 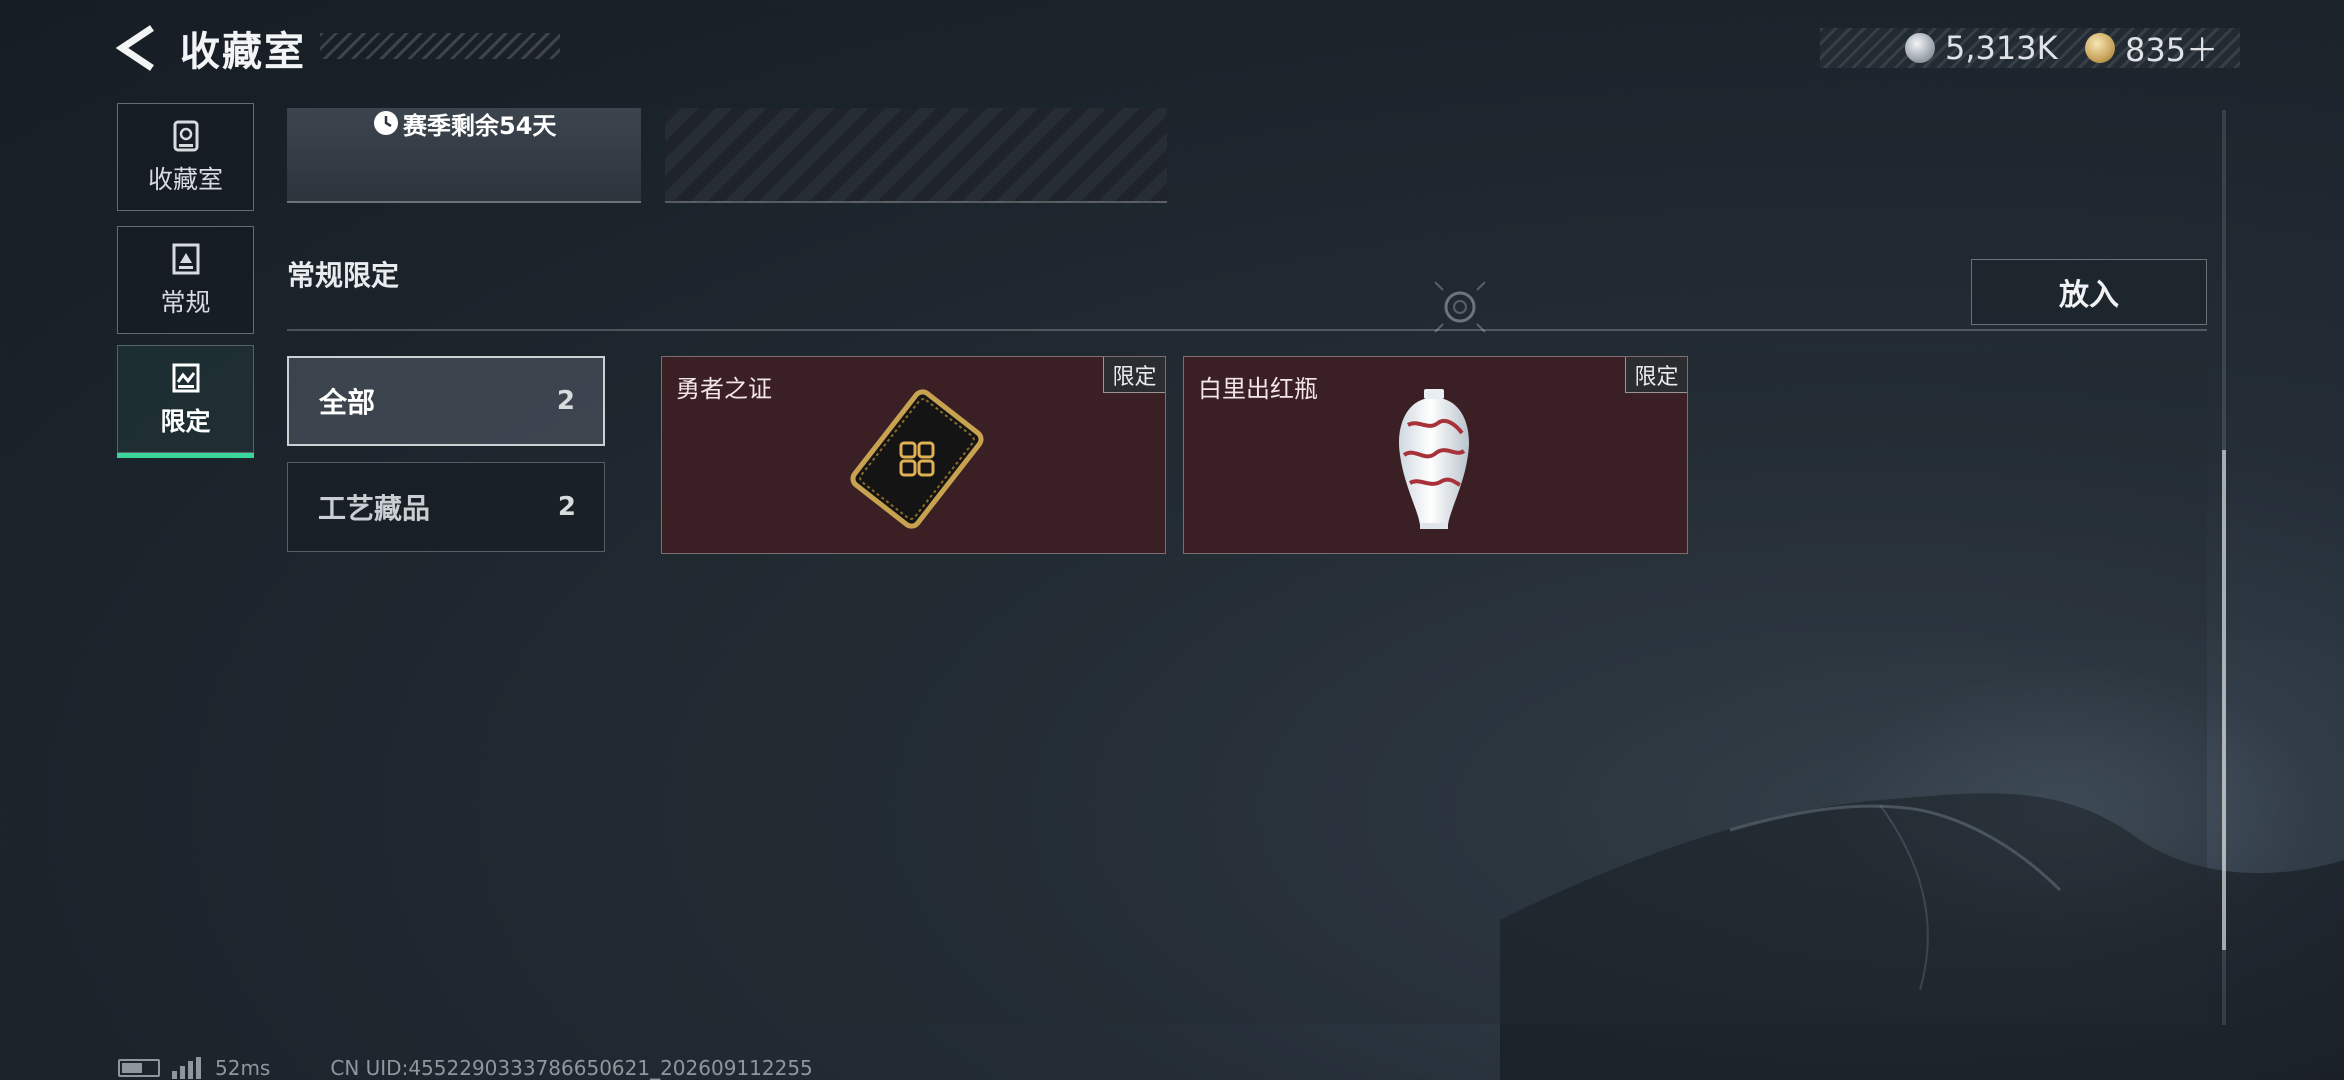 I want to click on item-name: 白里出红瓶, so click(x=1258, y=389).